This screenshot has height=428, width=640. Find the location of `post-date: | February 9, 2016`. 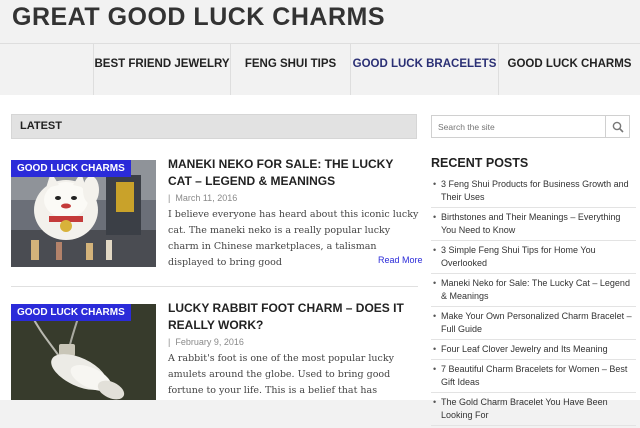

post-date: | February 9, 2016 is located at coordinates (206, 342).